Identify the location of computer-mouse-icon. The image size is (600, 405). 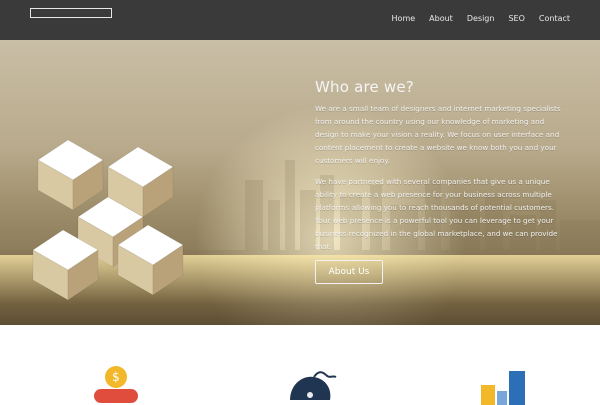
(313, 385).